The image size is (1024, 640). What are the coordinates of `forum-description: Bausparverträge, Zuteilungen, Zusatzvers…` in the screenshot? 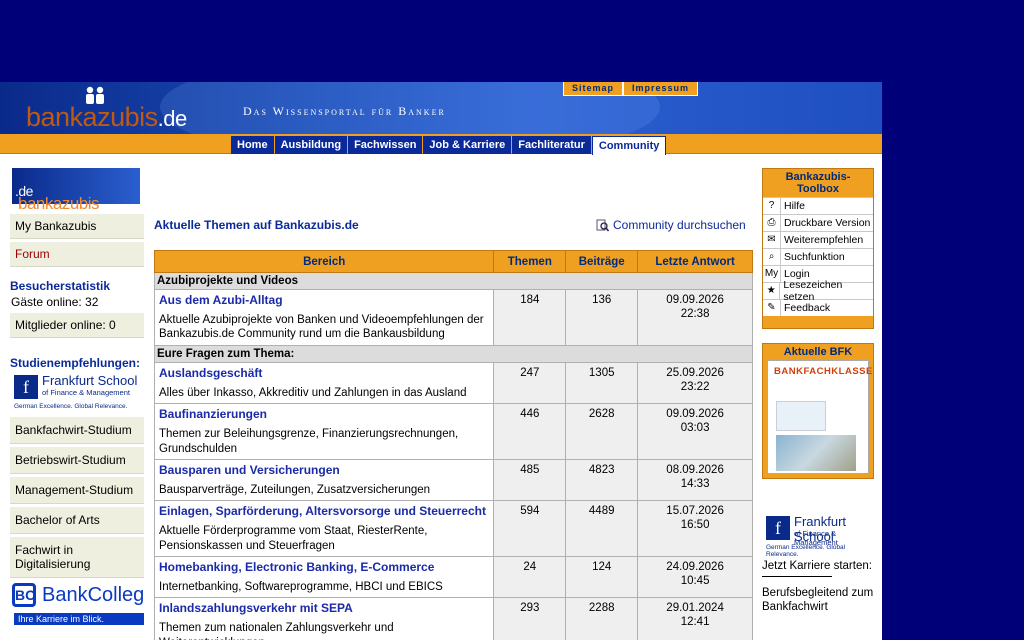 It's located at (295, 489).